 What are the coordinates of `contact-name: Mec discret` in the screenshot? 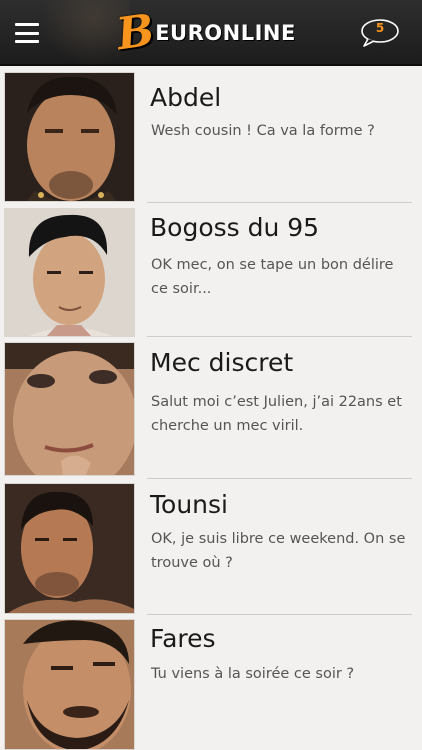 It's located at (222, 362).